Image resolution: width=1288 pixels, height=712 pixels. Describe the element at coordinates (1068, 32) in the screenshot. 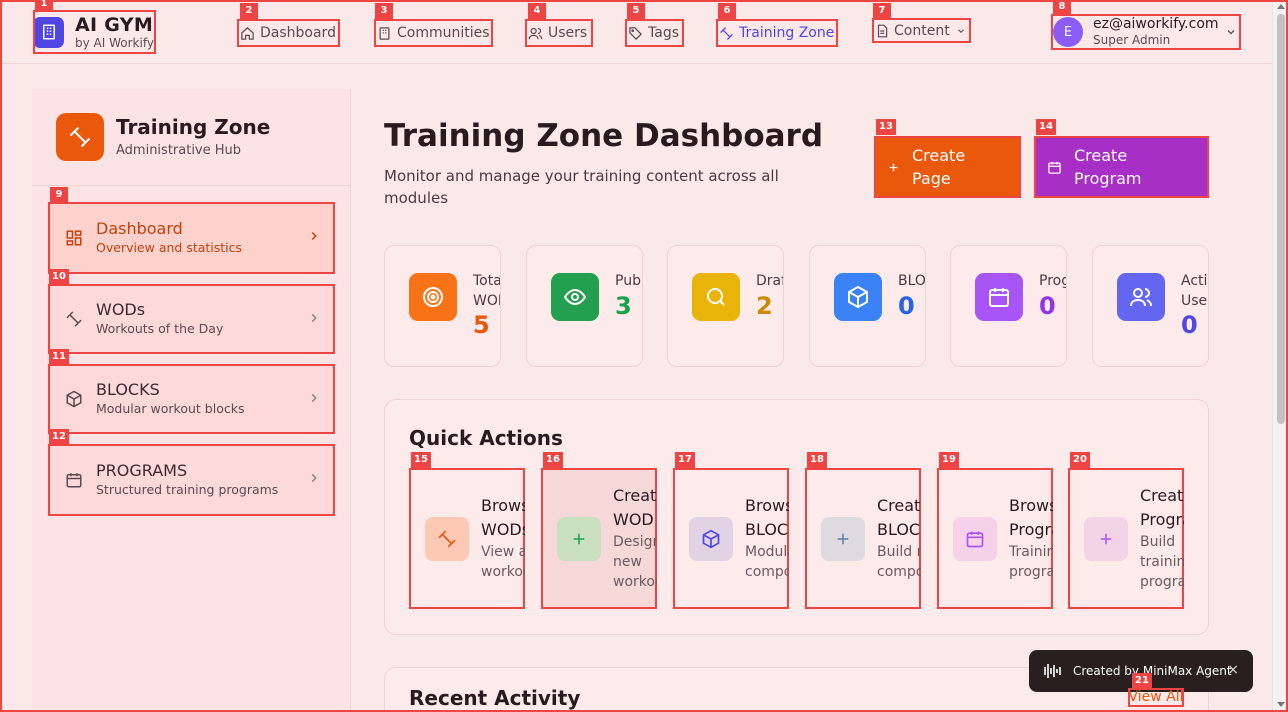

I see `avatar: E` at that location.